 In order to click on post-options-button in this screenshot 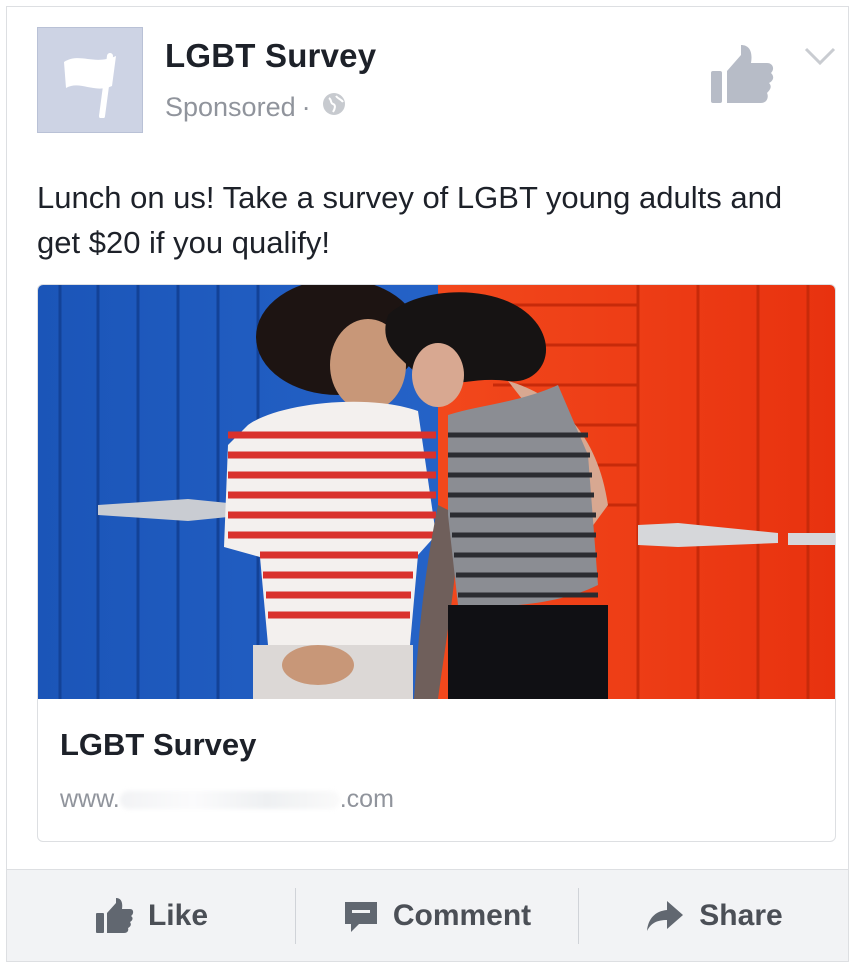, I will do `click(820, 56)`.